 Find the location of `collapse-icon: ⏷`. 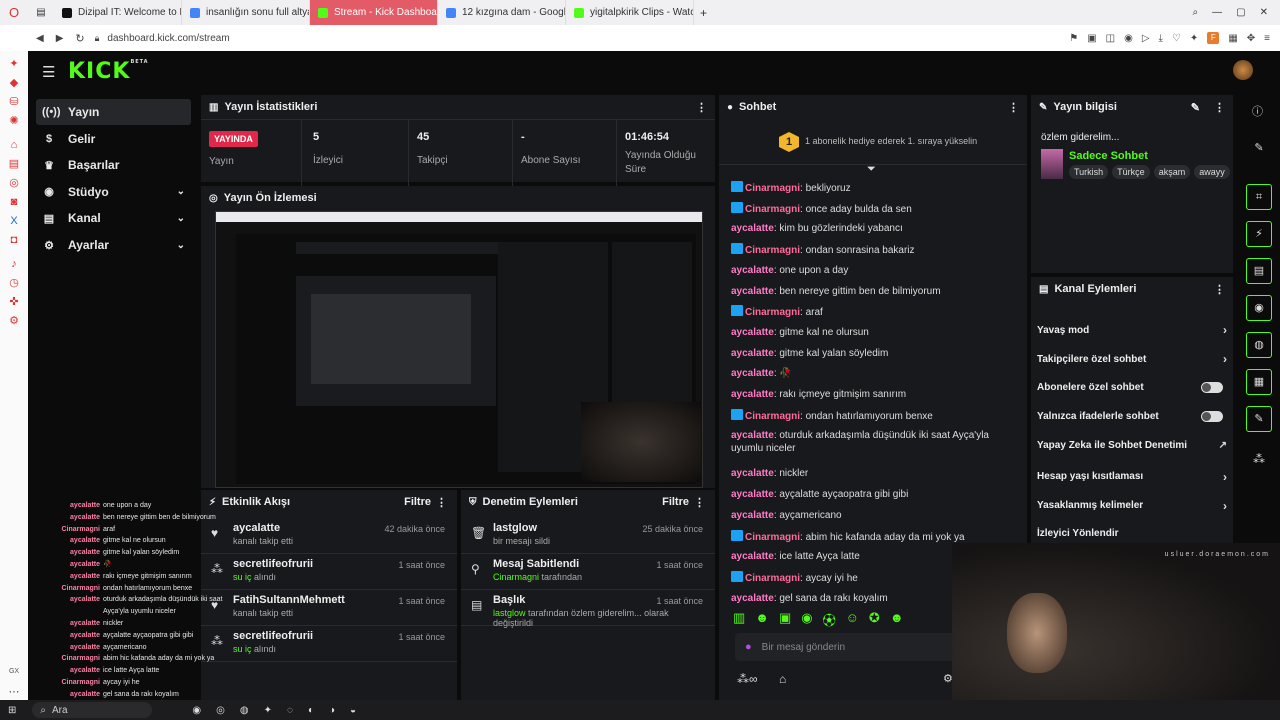

collapse-icon: ⏷ is located at coordinates (871, 169).